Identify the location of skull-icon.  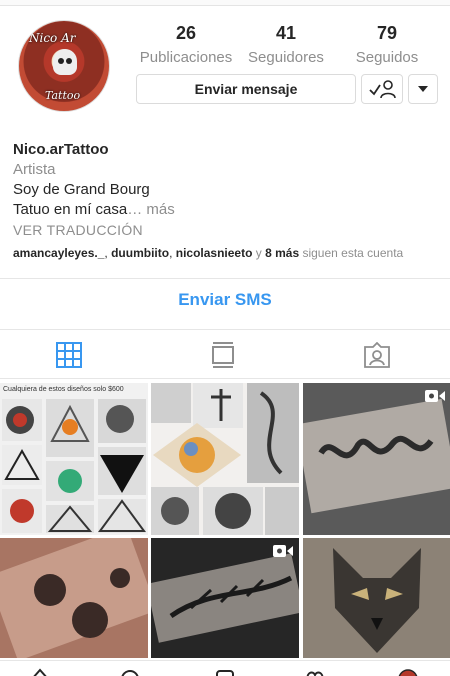
(65, 62).